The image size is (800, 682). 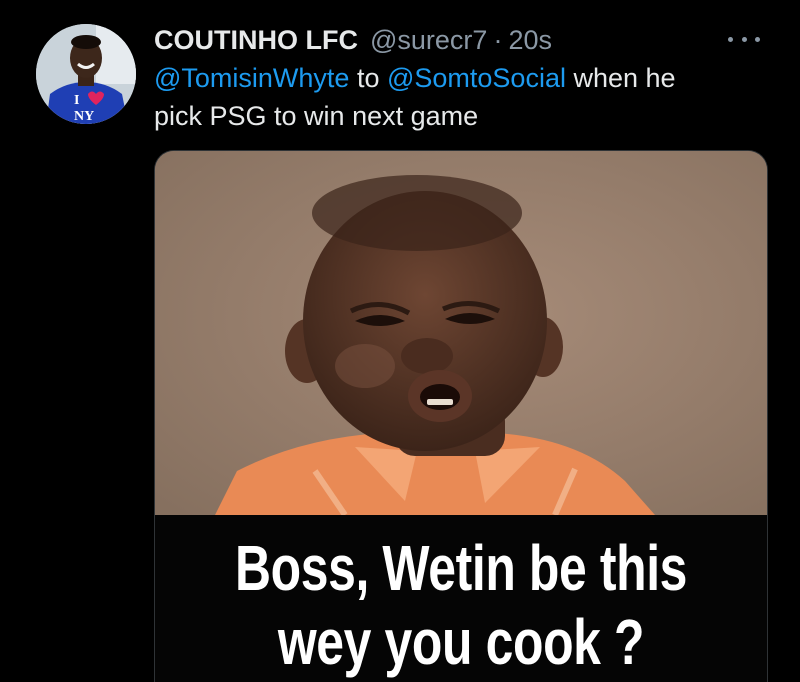 What do you see at coordinates (461, 568) in the screenshot?
I see `meme-caption-line: Boss, Wetin be this` at bounding box center [461, 568].